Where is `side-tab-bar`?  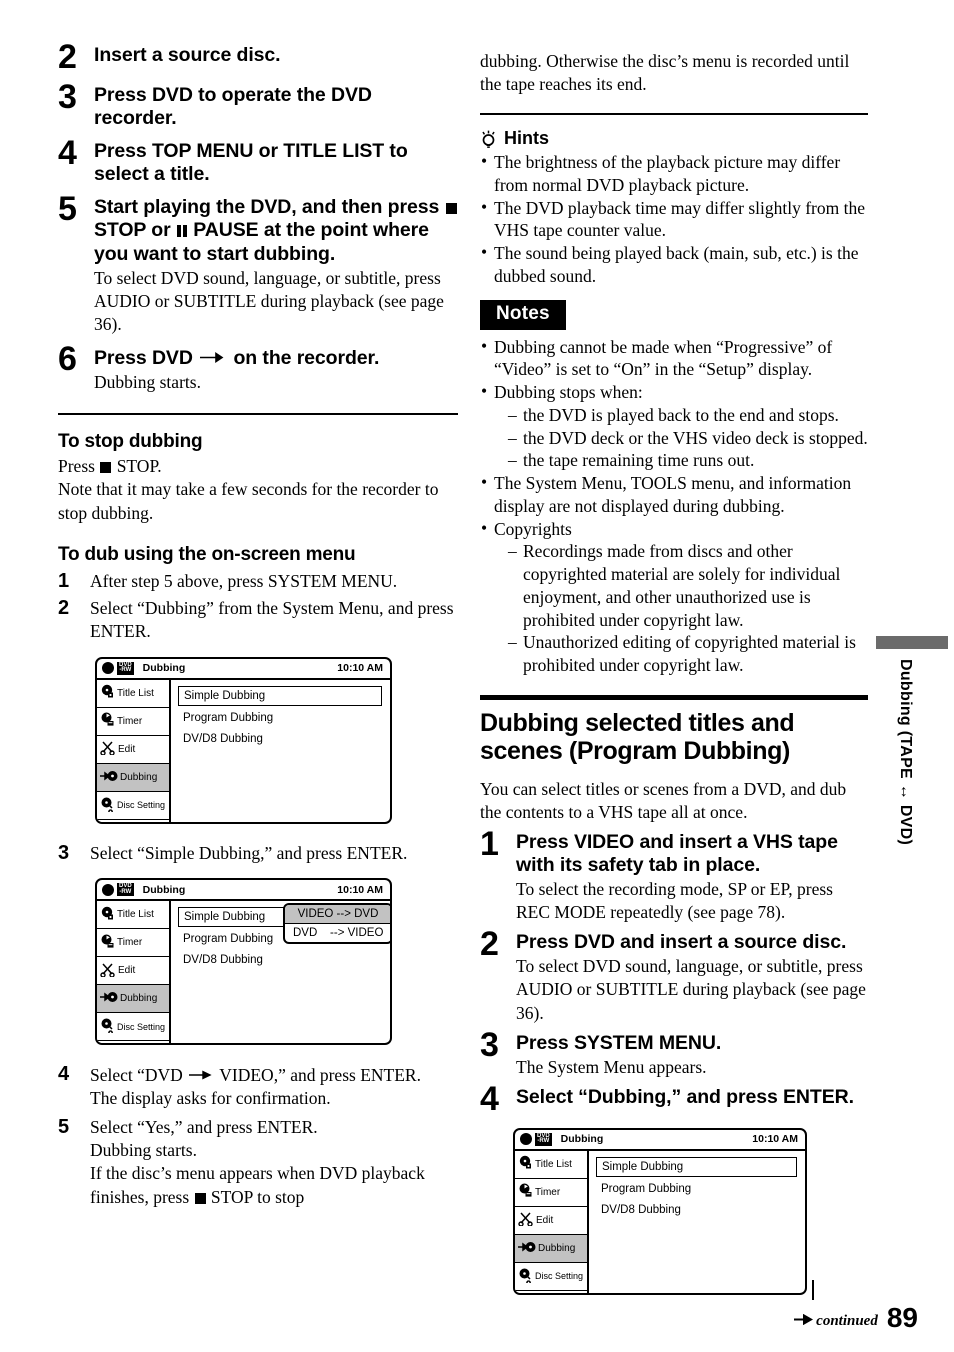 side-tab-bar is located at coordinates (912, 642).